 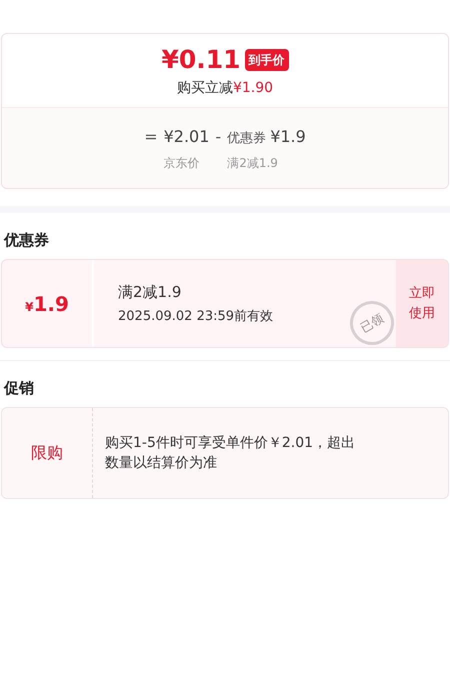 What do you see at coordinates (47, 304) in the screenshot?
I see `coupon-amount: ¥1.9` at bounding box center [47, 304].